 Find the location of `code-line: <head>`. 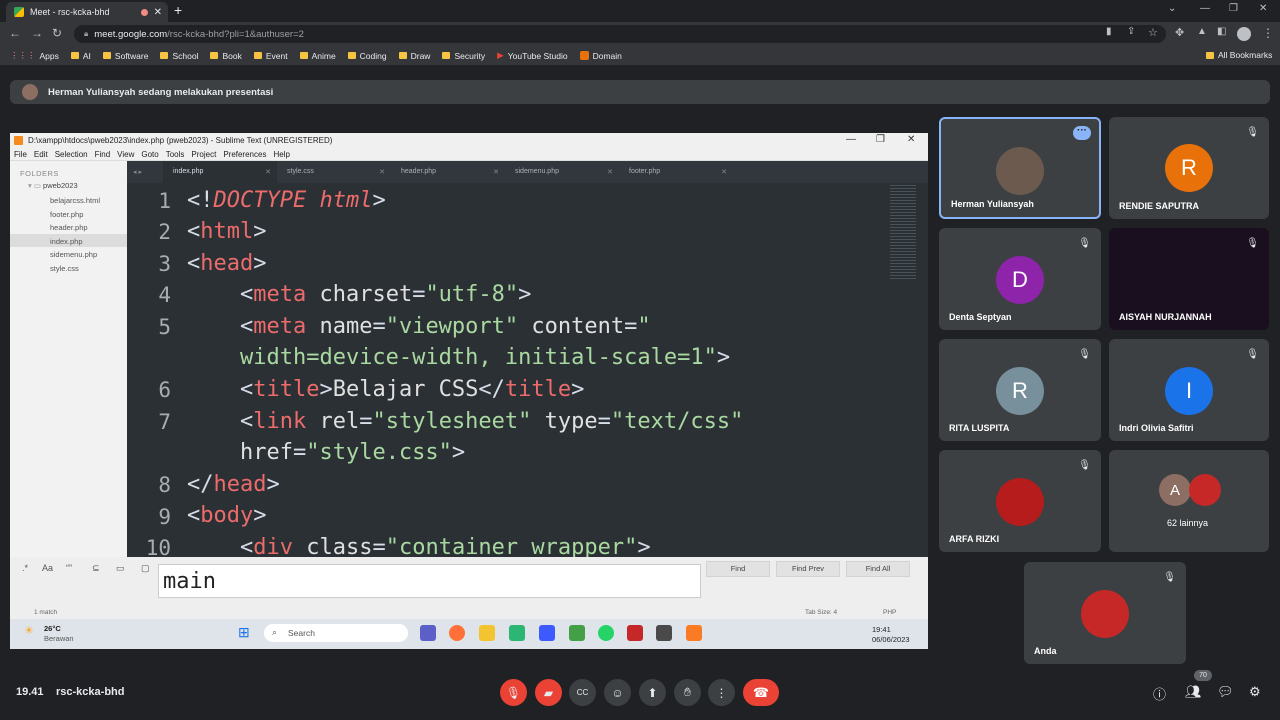

code-line: <head> is located at coordinates (227, 263).